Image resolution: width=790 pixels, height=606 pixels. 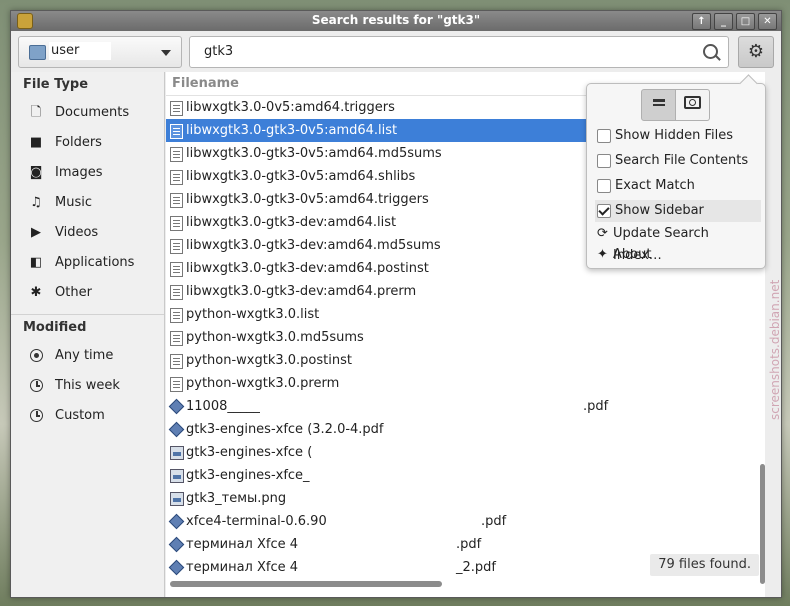 What do you see at coordinates (723, 21) in the screenshot?
I see `minimize-button: _` at bounding box center [723, 21].